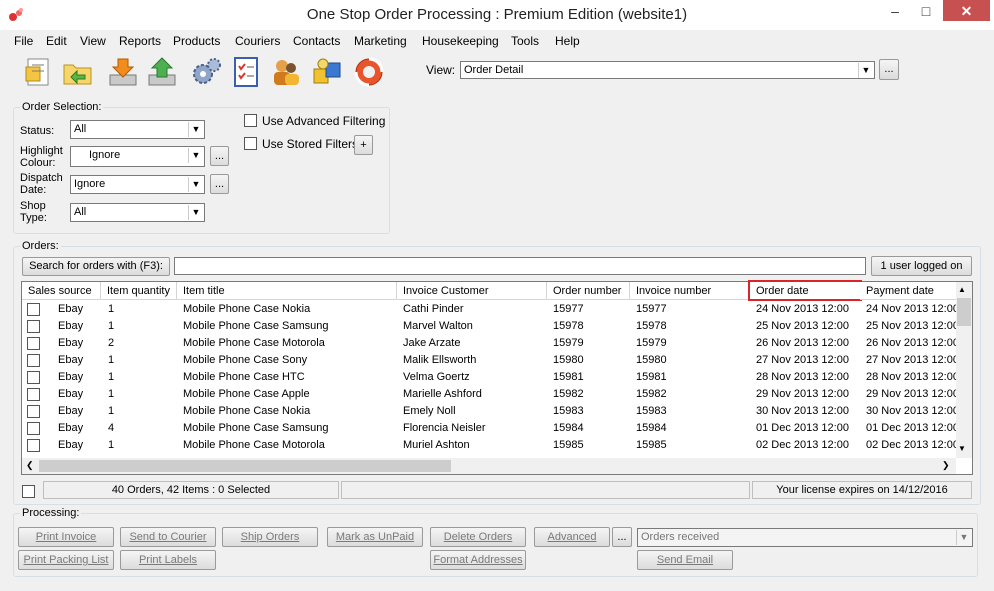 The image size is (994, 591). What do you see at coordinates (568, 445) in the screenshot?
I see `table-cell-order: 15985` at bounding box center [568, 445].